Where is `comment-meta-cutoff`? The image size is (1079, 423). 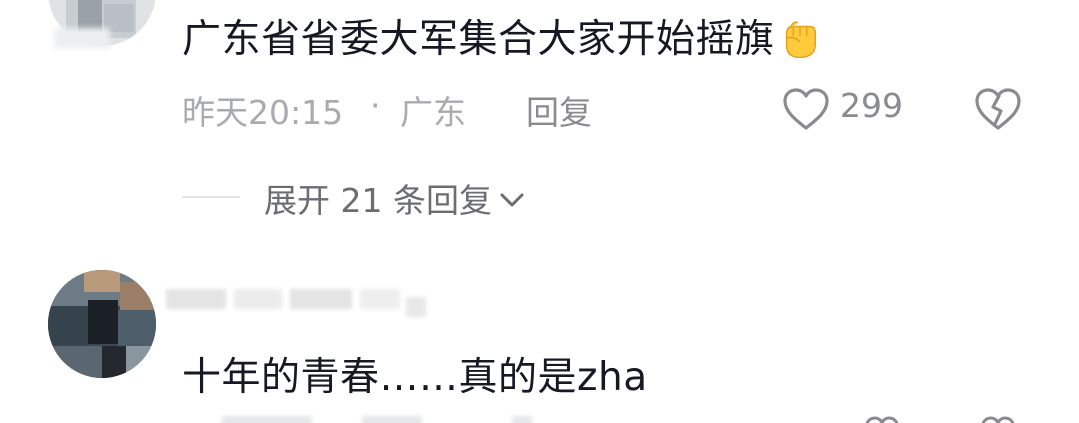
comment-meta-cutoff is located at coordinates (362, 418).